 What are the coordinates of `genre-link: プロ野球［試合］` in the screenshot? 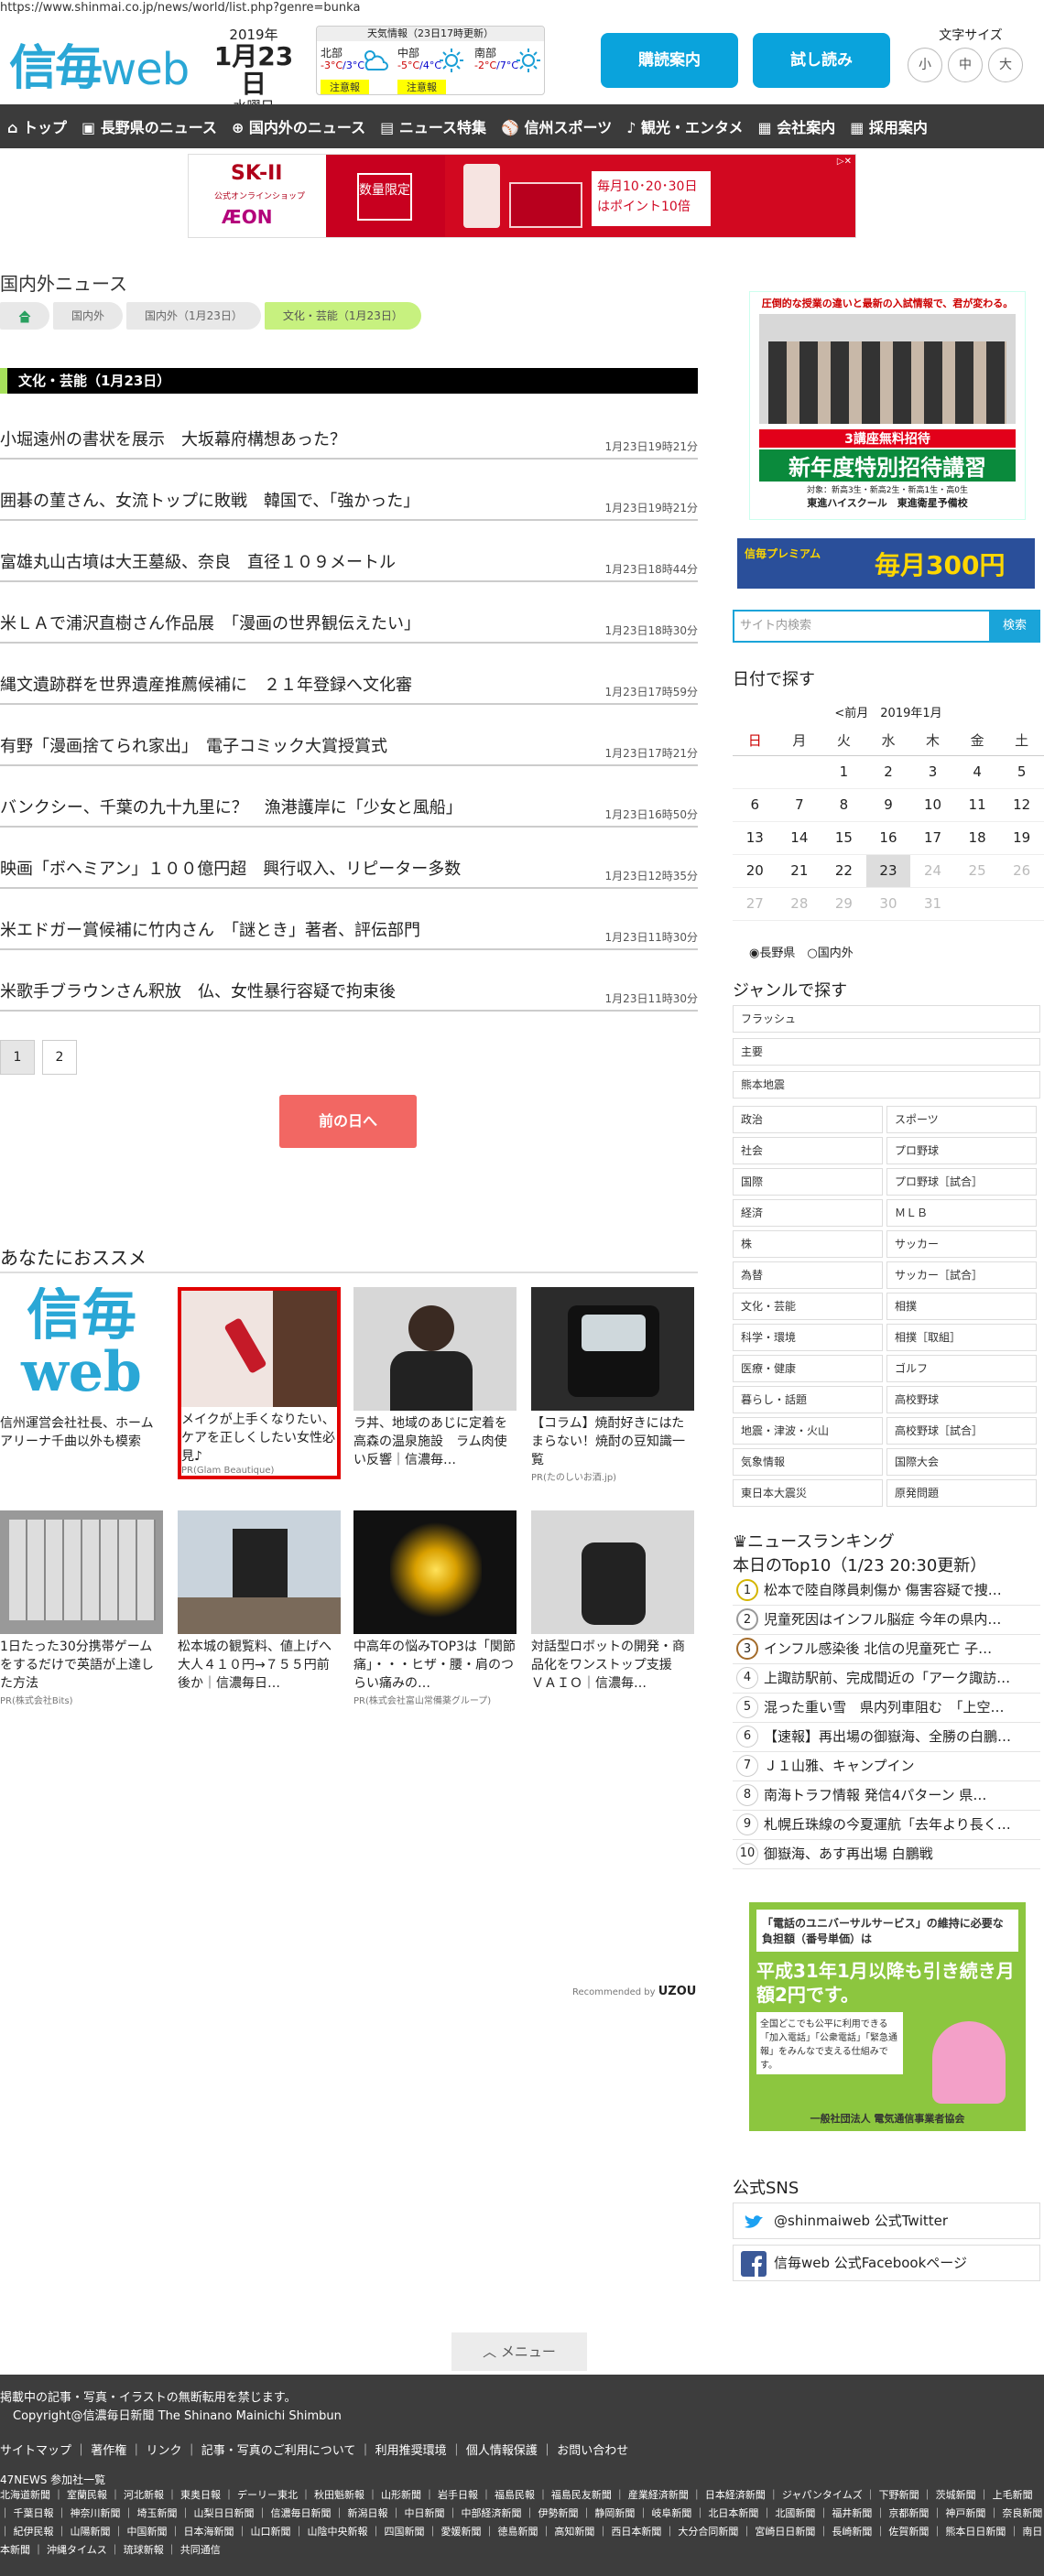 It's located at (961, 1182).